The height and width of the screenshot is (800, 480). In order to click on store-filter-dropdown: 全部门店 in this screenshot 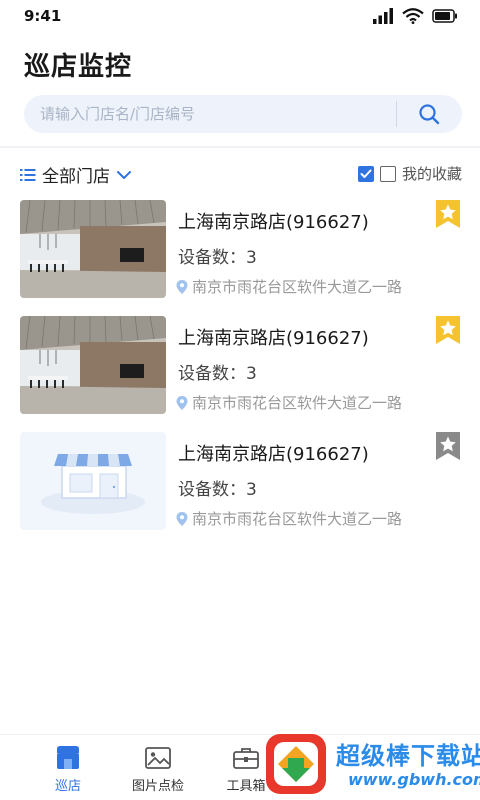, I will do `click(76, 174)`.